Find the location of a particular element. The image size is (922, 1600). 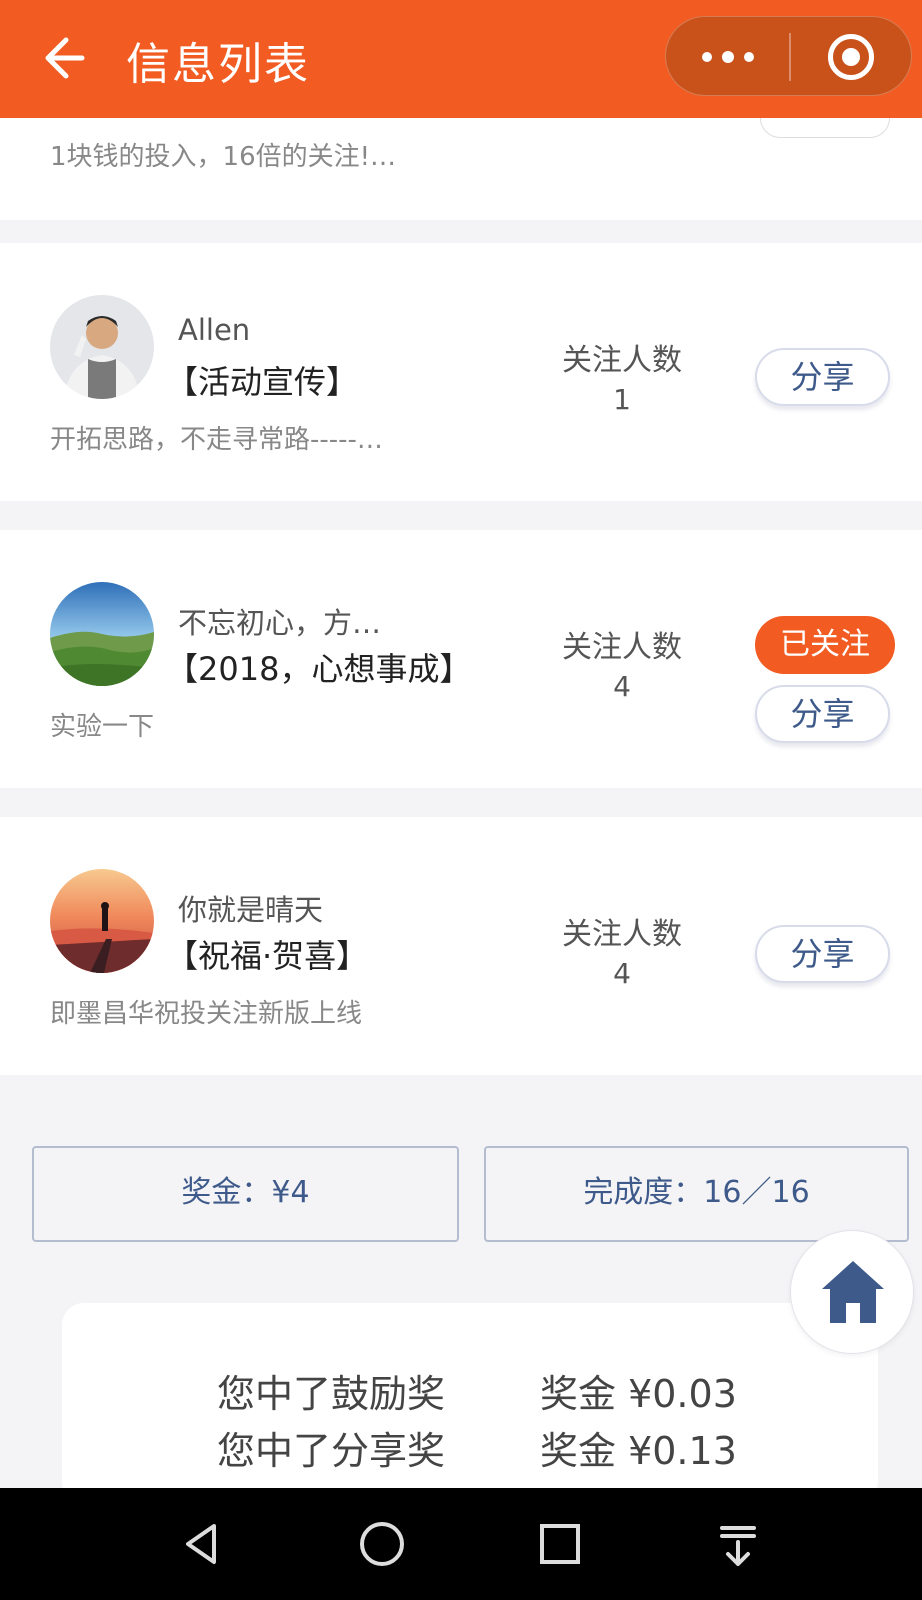

triangle-back-icon is located at coordinates (201, 1544).